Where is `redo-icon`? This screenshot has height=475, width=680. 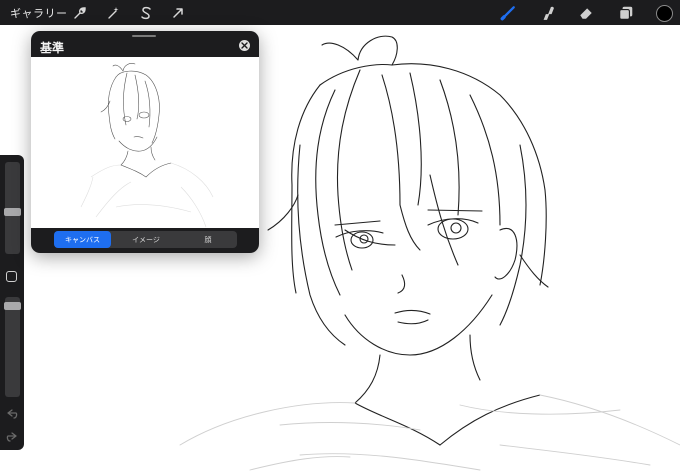 redo-icon is located at coordinates (12, 435).